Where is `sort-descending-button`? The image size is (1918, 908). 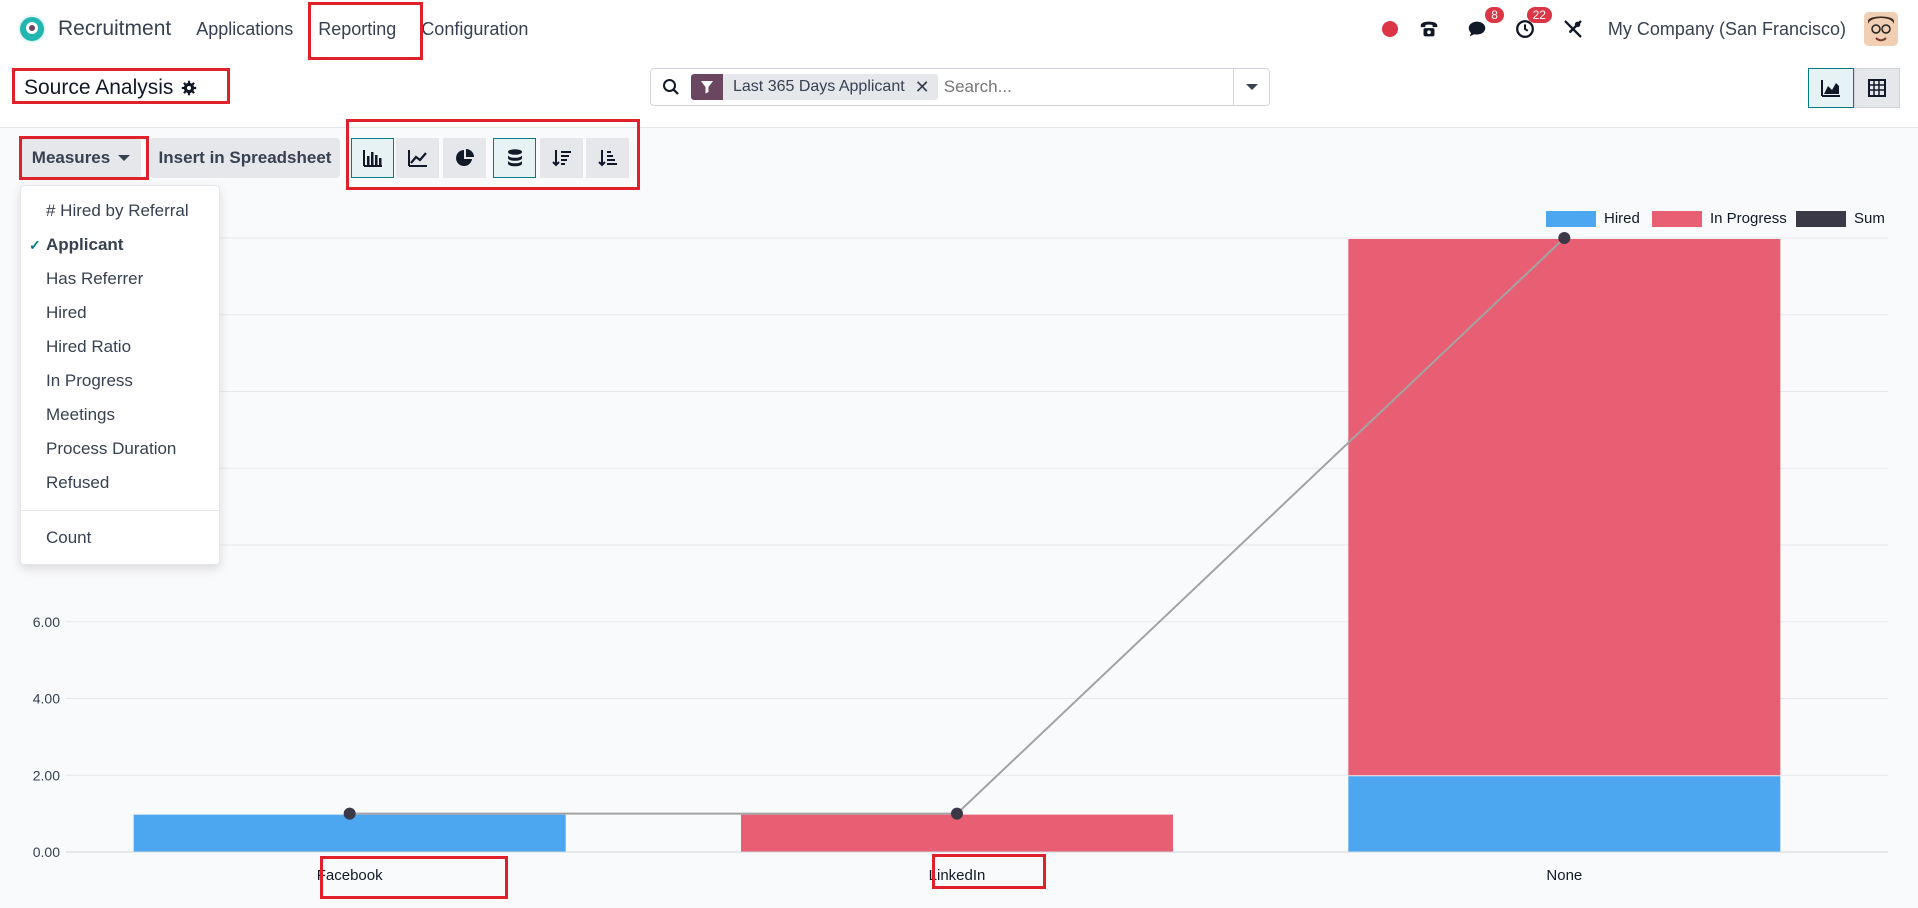
sort-descending-button is located at coordinates (561, 158).